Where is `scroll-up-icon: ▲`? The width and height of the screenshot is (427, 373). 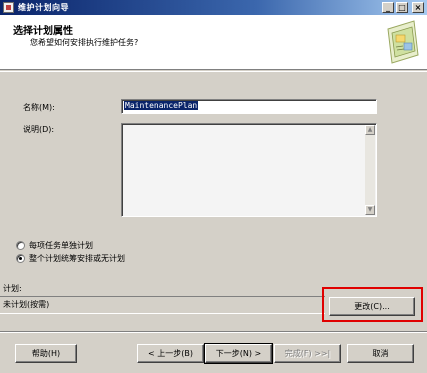 scroll-up-icon: ▲ is located at coordinates (370, 130).